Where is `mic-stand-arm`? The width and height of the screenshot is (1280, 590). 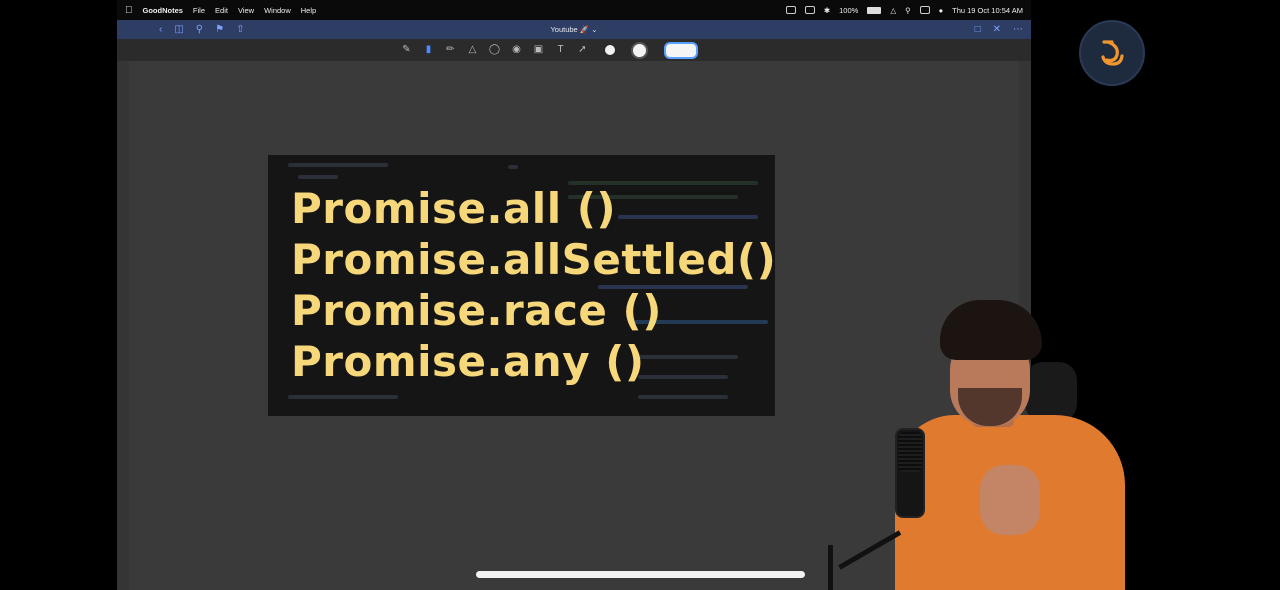 mic-stand-arm is located at coordinates (870, 550).